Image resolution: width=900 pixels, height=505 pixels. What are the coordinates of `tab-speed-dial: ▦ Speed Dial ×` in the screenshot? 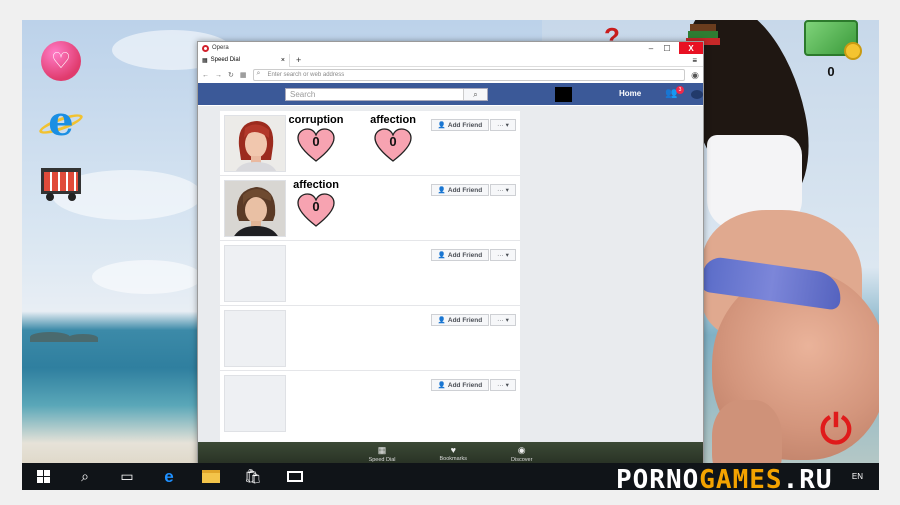 It's located at (244, 60).